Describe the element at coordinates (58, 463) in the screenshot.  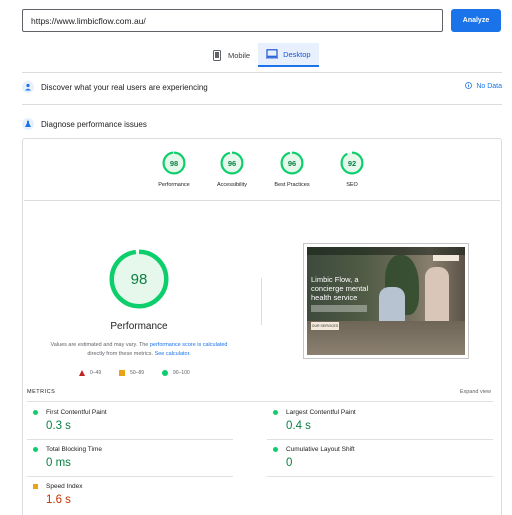
I see `metric-value: 0 ms` at that location.